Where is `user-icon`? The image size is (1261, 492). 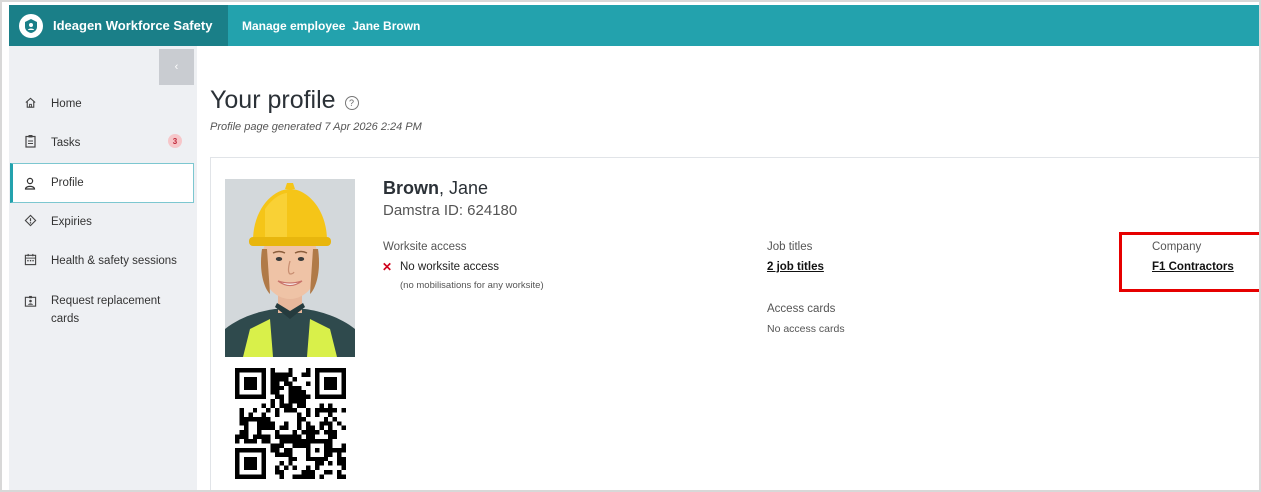
user-icon is located at coordinates (30, 183).